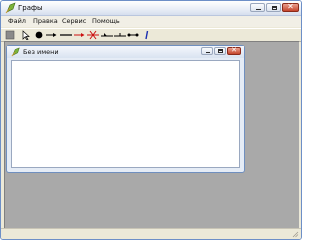  What do you see at coordinates (151, 233) in the screenshot?
I see `status-bar` at bounding box center [151, 233].